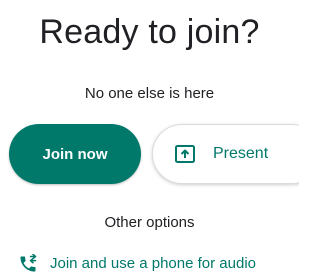 The height and width of the screenshot is (275, 320). What do you see at coordinates (153, 263) in the screenshot?
I see `phone-audio-label: Join and use a phone for audio` at bounding box center [153, 263].